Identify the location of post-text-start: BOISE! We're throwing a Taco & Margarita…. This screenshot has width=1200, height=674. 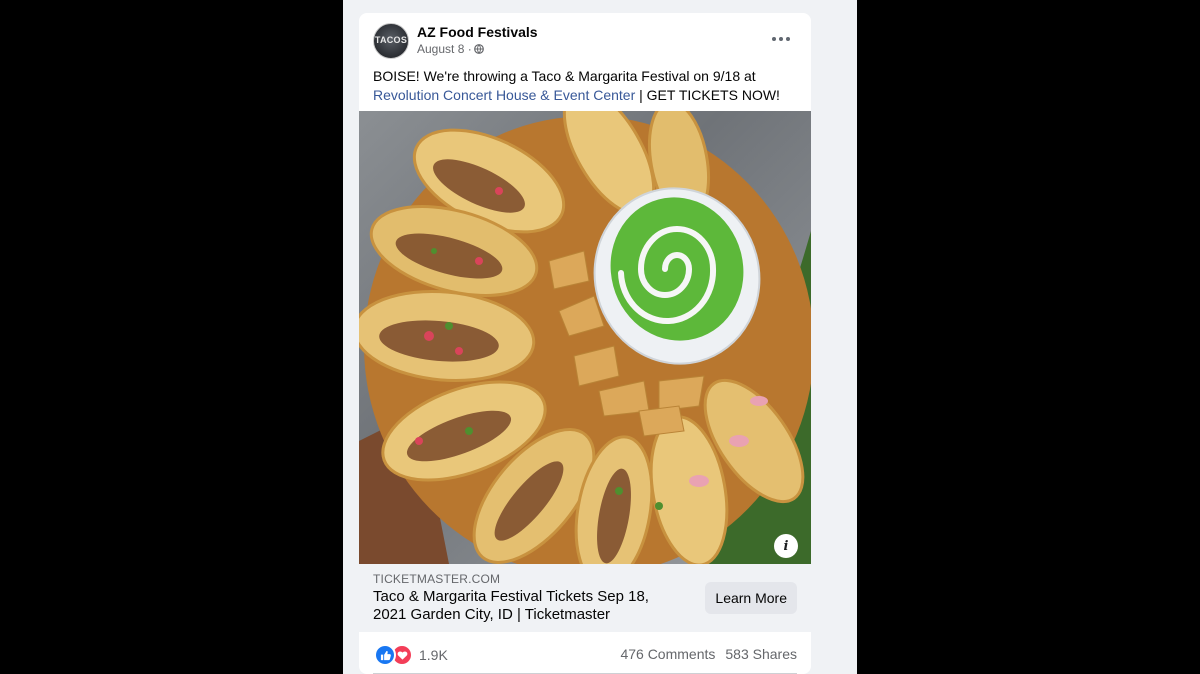
(564, 76).